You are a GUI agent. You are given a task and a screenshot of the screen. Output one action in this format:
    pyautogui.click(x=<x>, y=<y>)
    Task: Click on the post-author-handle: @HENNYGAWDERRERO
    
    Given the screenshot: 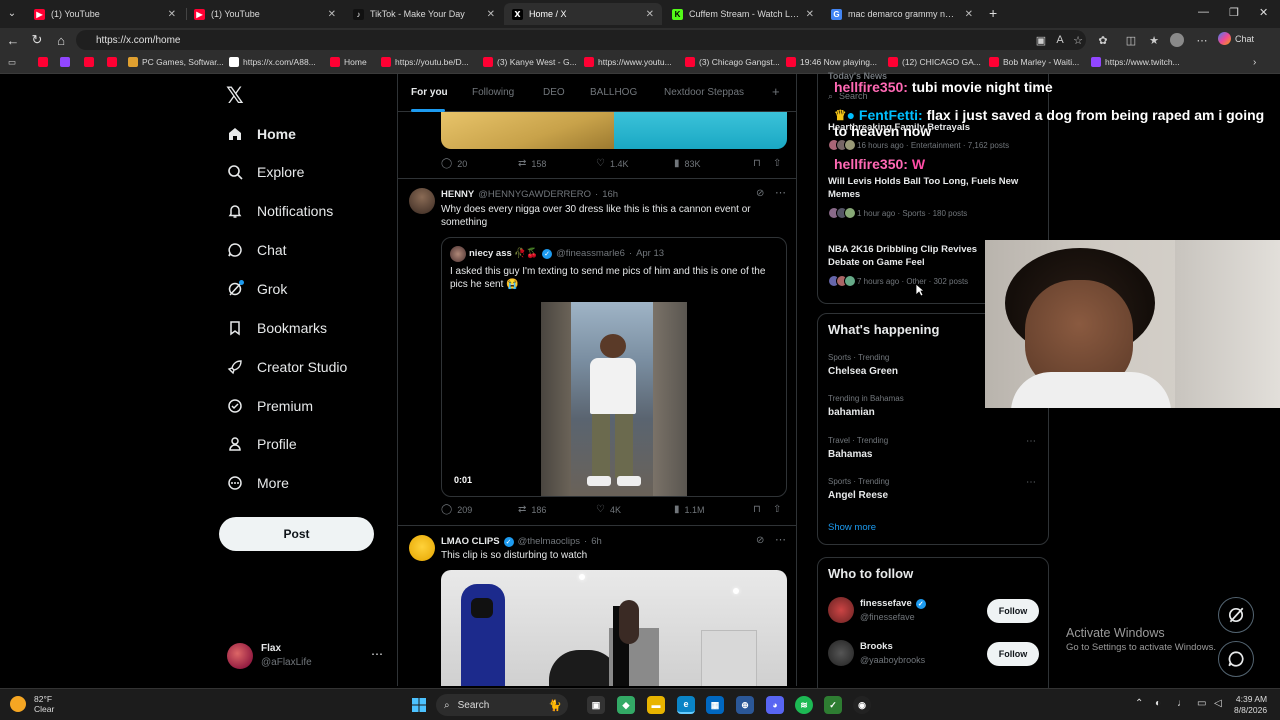 What is the action you would take?
    pyautogui.click(x=534, y=194)
    